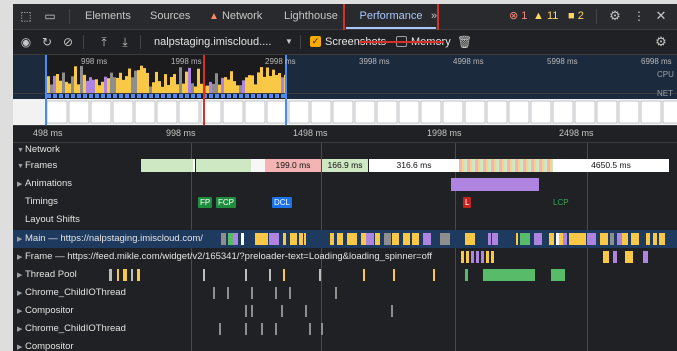 The height and width of the screenshot is (351, 677). I want to click on track-child-io-thread: ▶ Chrome_ChildIOThread, so click(345, 293).